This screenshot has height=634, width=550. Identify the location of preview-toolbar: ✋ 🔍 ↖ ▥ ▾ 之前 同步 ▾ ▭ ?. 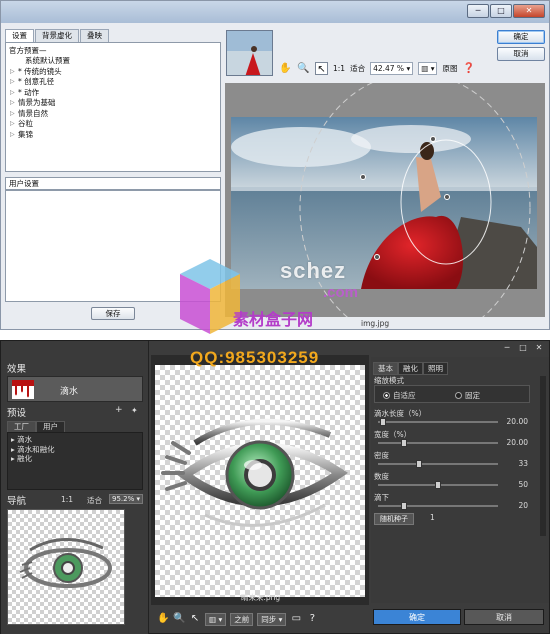
(261, 619).